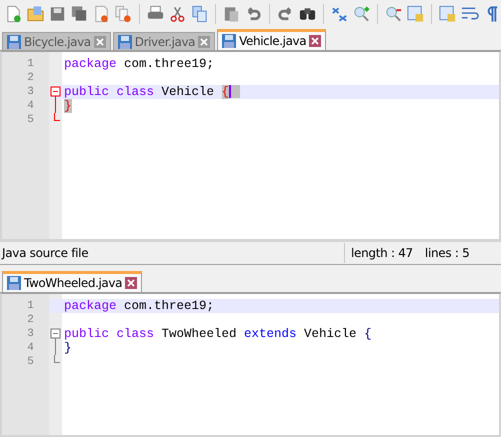 The image size is (501, 437). What do you see at coordinates (164, 41) in the screenshot?
I see `file-tab: Driver.java` at bounding box center [164, 41].